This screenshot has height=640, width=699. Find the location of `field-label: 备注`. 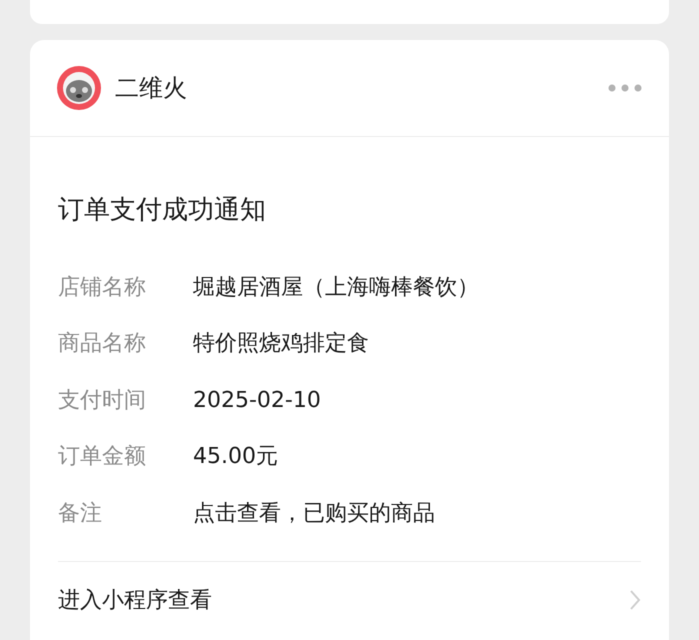

field-label: 备注 is located at coordinates (80, 514).